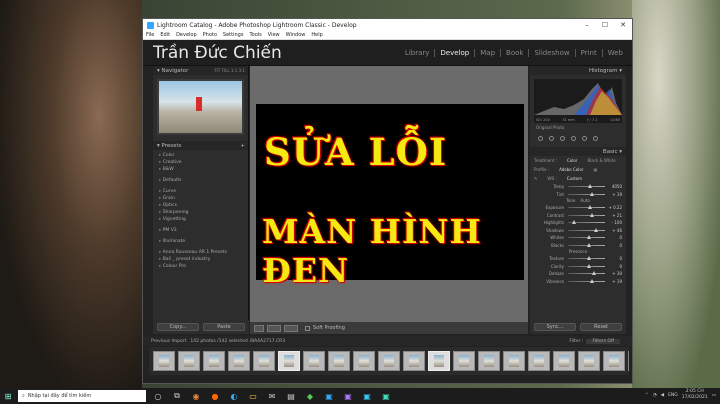 The width and height of the screenshot is (720, 404). What do you see at coordinates (203, 169) in the screenshot?
I see `preset-group: B&W` at bounding box center [203, 169].